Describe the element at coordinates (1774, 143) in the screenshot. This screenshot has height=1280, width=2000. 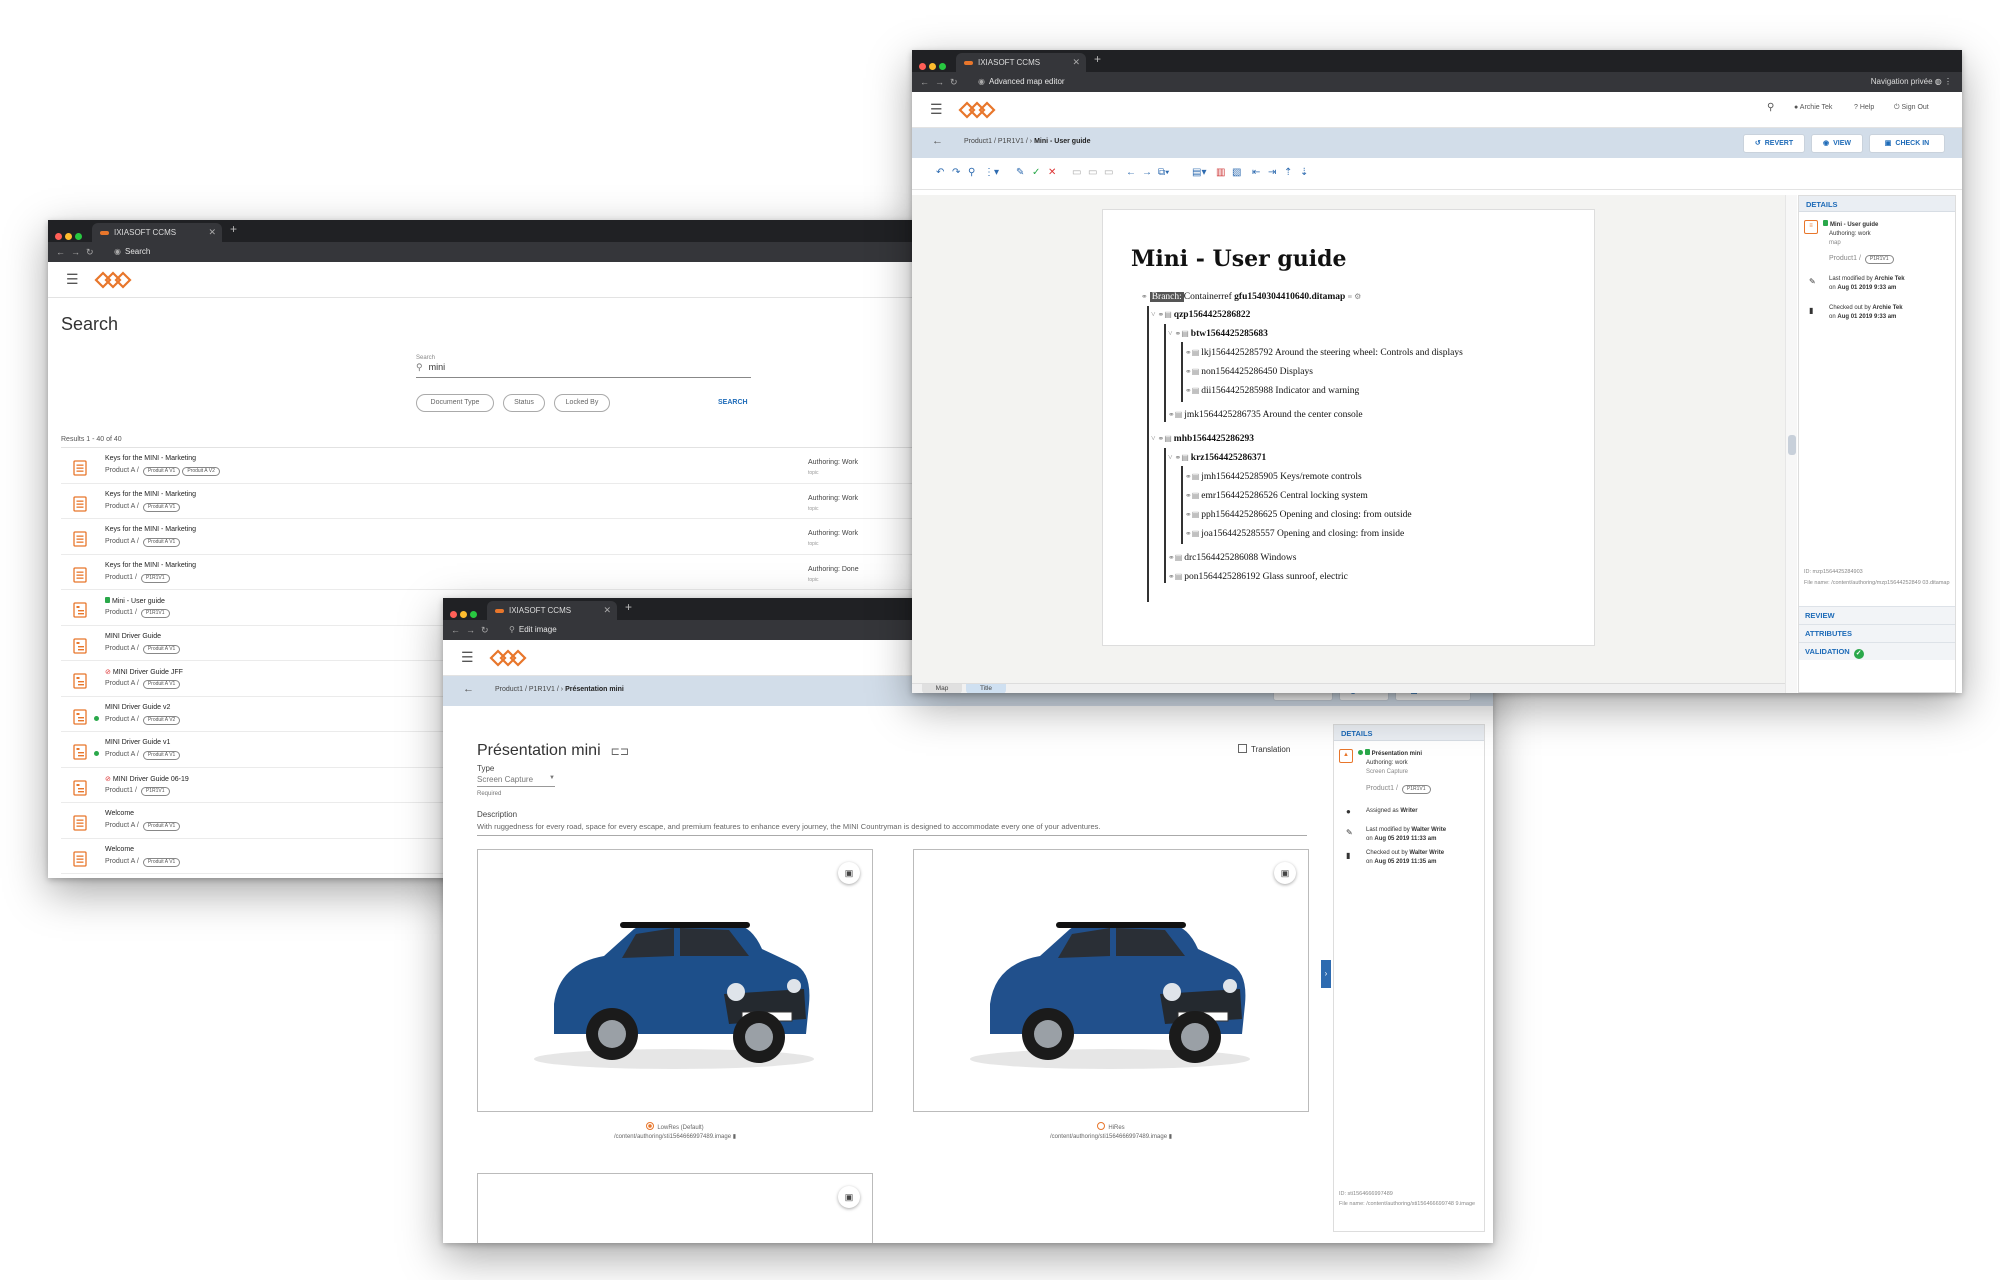
I see `revert-button: ↺REVERT` at that location.